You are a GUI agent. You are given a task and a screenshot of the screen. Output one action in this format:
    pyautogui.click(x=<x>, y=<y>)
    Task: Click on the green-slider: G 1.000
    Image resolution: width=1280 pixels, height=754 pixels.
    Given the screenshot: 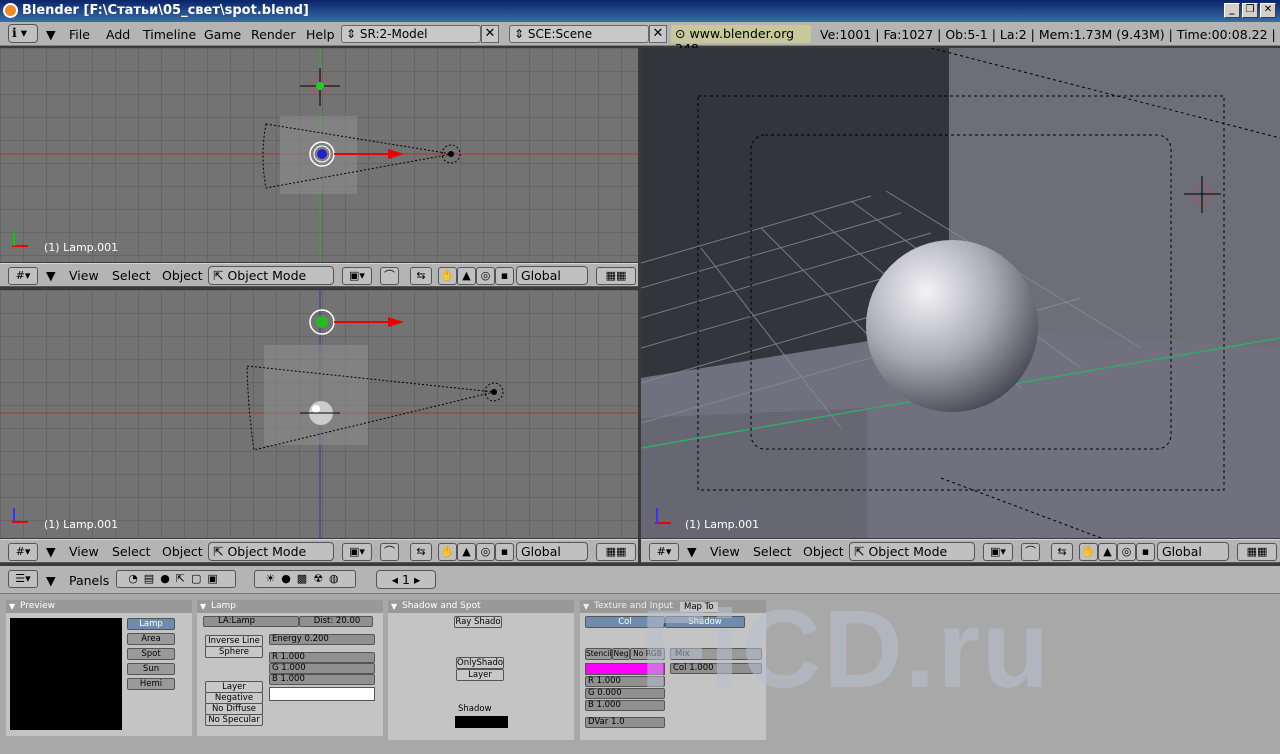 What is the action you would take?
    pyautogui.click(x=322, y=668)
    